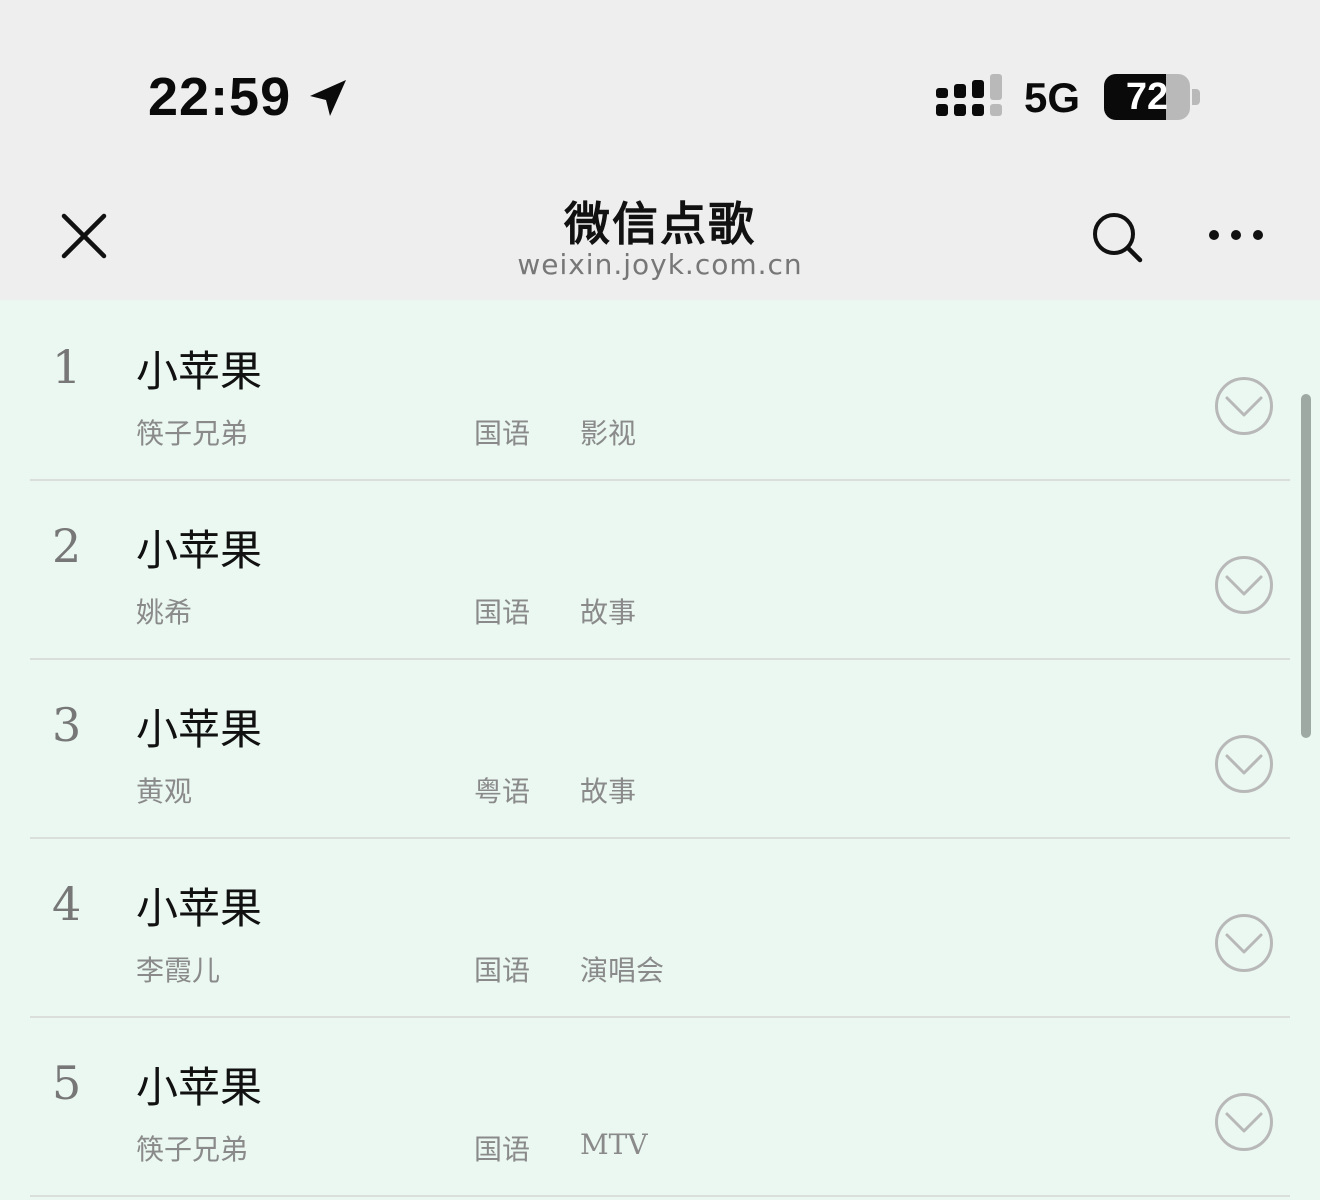 The width and height of the screenshot is (1320, 1200). What do you see at coordinates (67, 904) in the screenshot?
I see `song-index: 4` at bounding box center [67, 904].